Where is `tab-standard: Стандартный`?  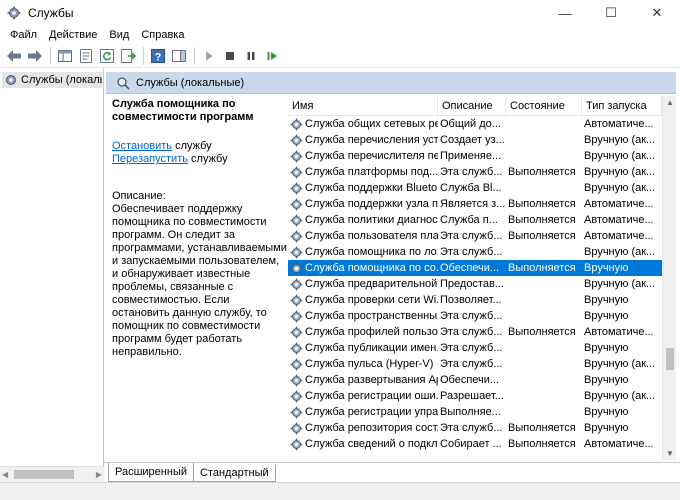 tab-standard: Стандартный is located at coordinates (234, 473).